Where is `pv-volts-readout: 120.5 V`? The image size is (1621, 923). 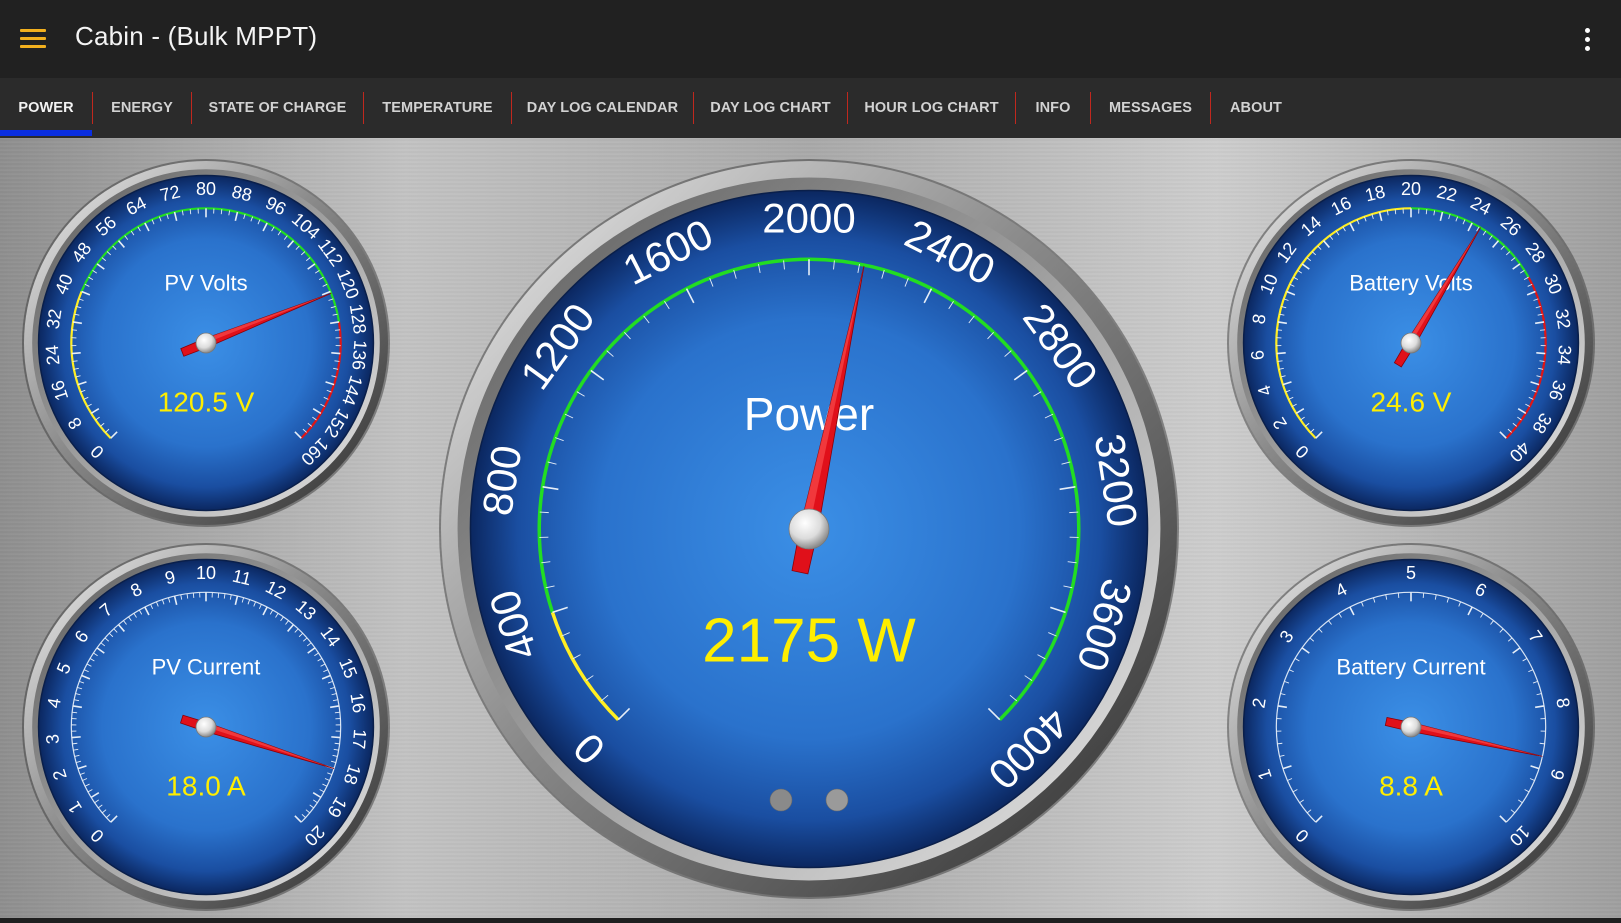 pv-volts-readout: 120.5 V is located at coordinates (206, 402).